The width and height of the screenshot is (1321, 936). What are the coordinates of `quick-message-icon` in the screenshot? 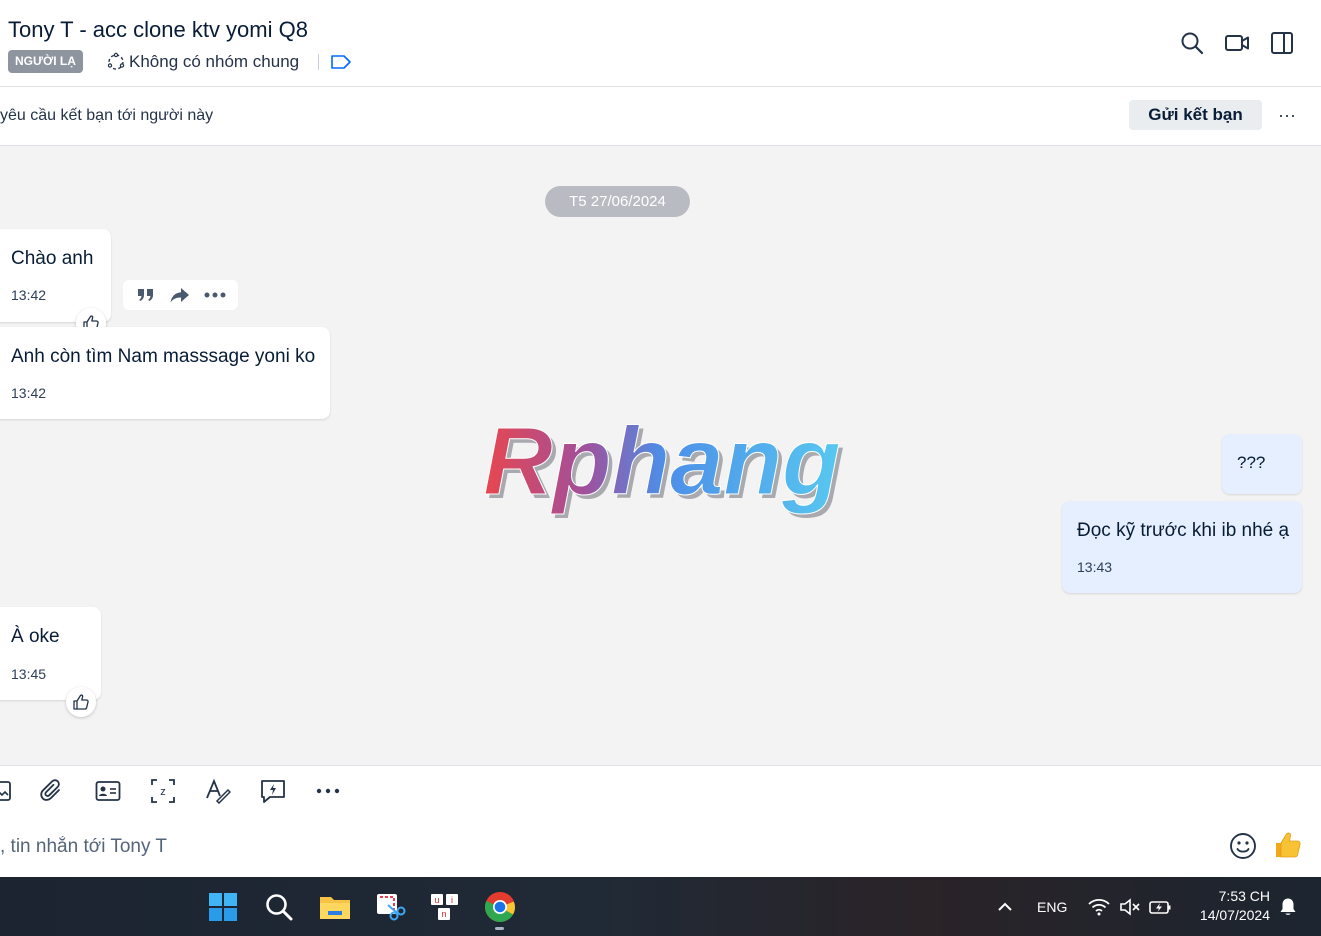 It's located at (273, 791).